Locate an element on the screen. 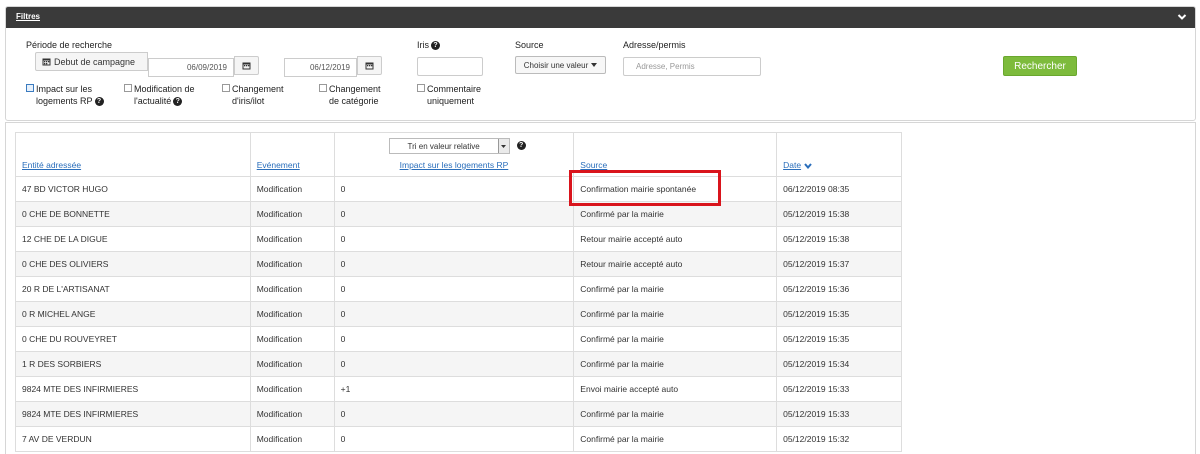 Image resolution: width=1200 pixels, height=454 pixels. iris-label: Iris? is located at coordinates (428, 45).